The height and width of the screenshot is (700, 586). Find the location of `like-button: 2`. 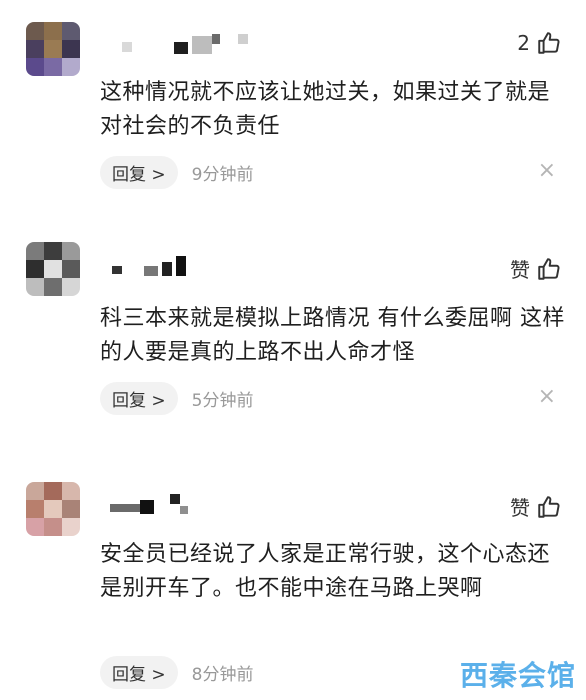

like-button: 2 is located at coordinates (539, 43).